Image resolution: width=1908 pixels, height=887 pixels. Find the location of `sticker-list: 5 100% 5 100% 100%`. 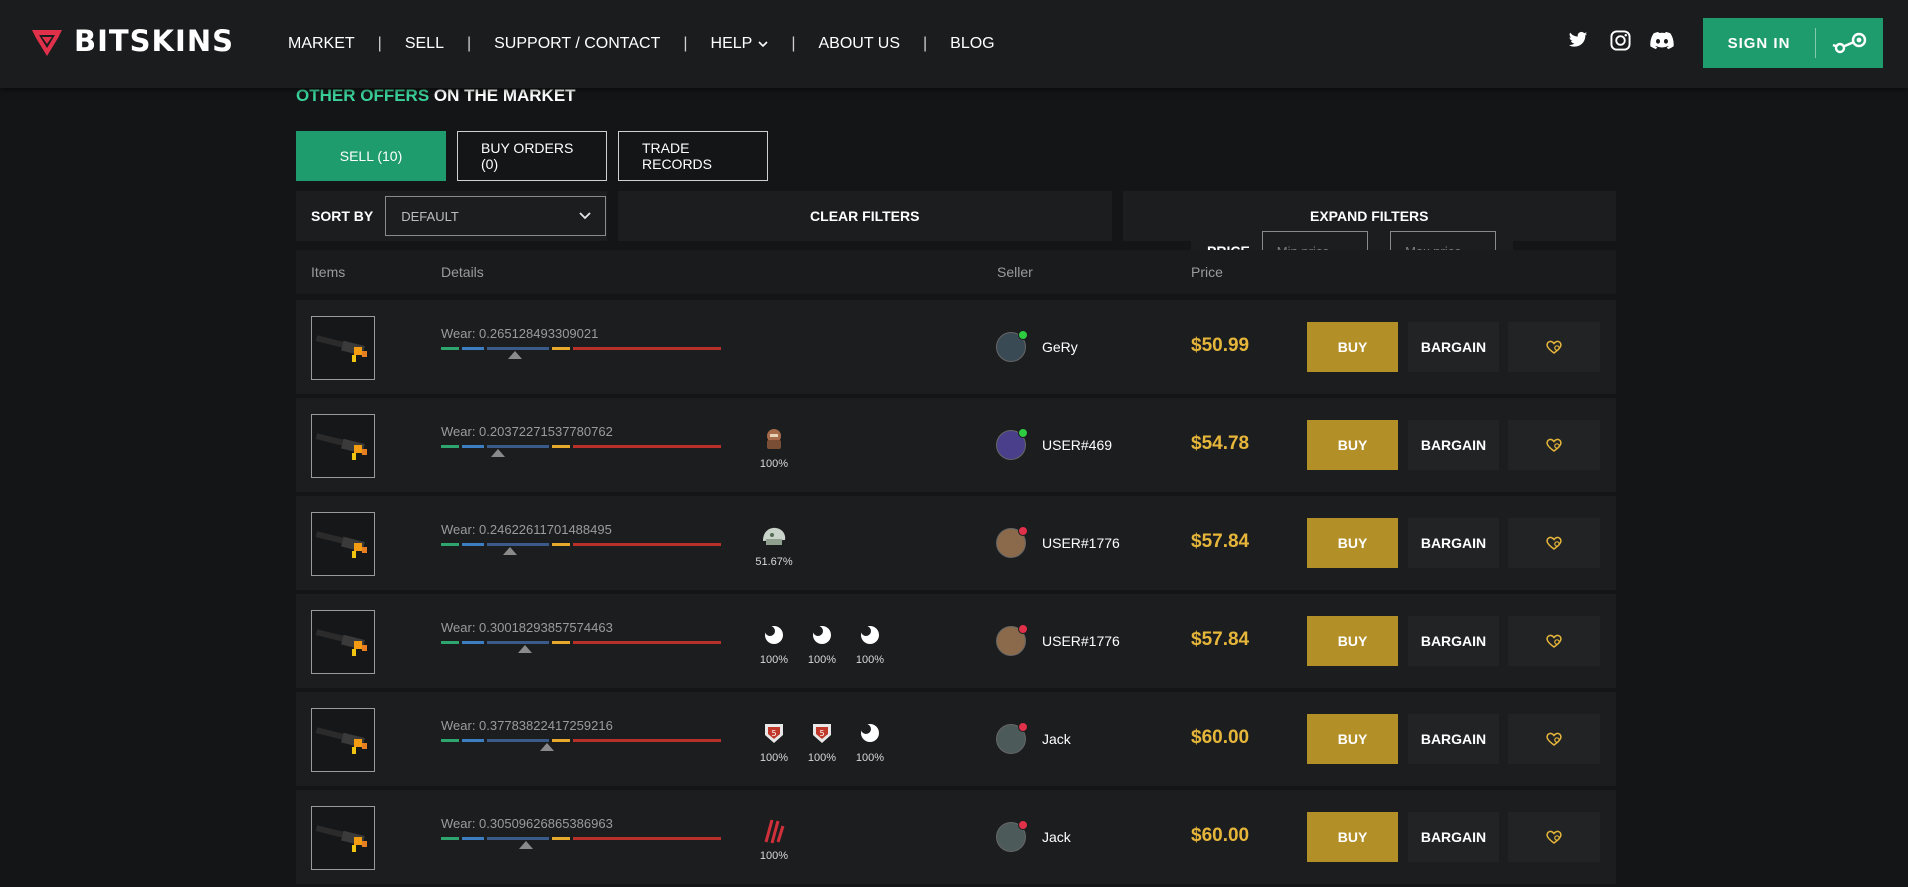

sticker-list: 5 100% 5 100% 100% is located at coordinates (822, 742).